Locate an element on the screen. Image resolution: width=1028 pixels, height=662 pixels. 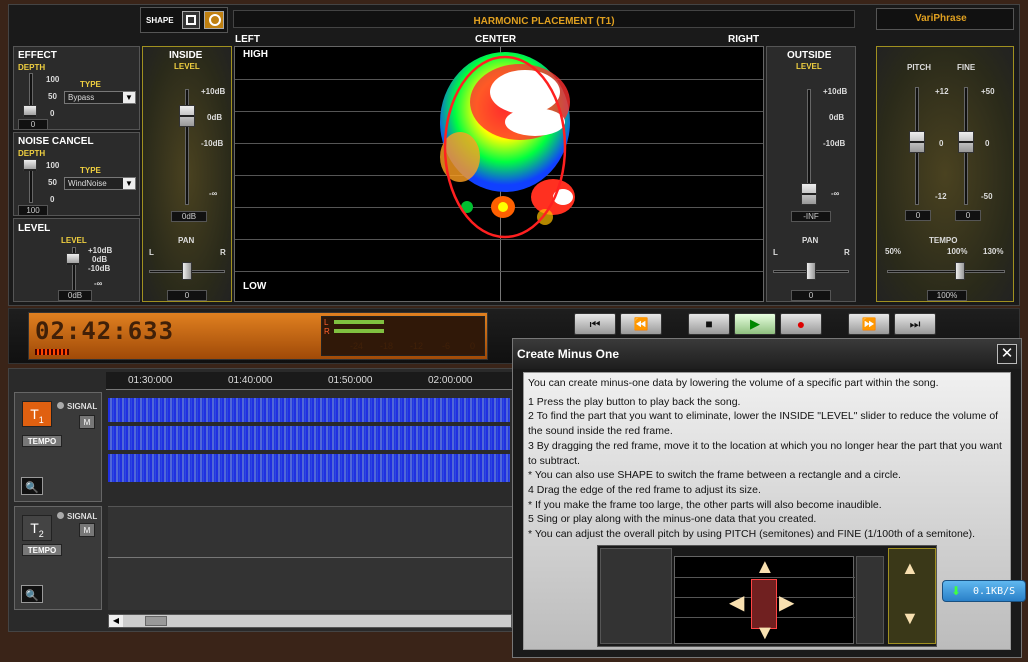
play-button: ▶ is located at coordinates (755, 324).